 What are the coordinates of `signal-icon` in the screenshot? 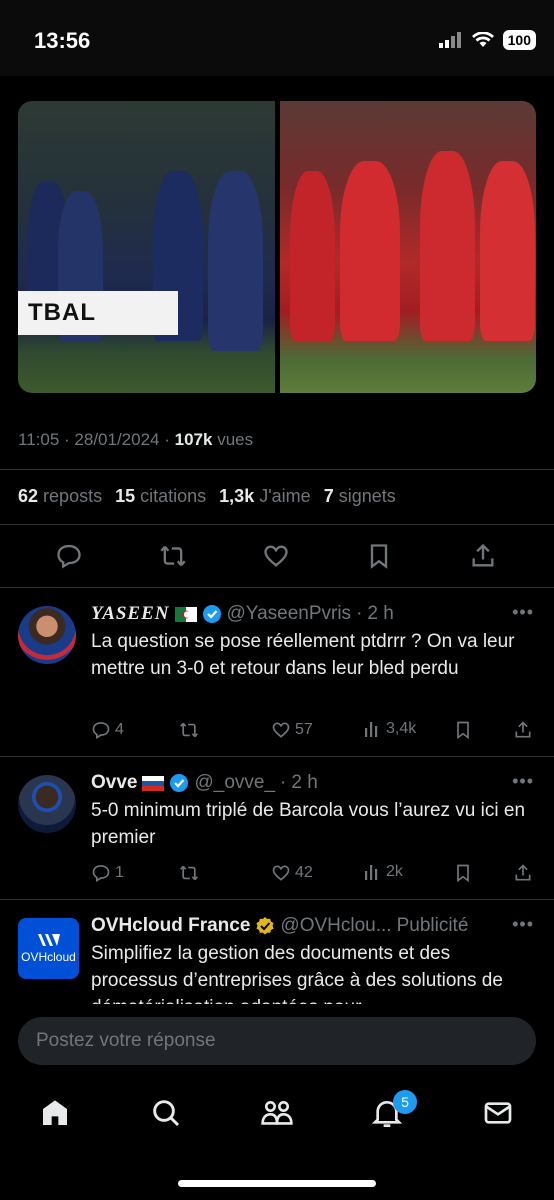 It's located at (450, 40).